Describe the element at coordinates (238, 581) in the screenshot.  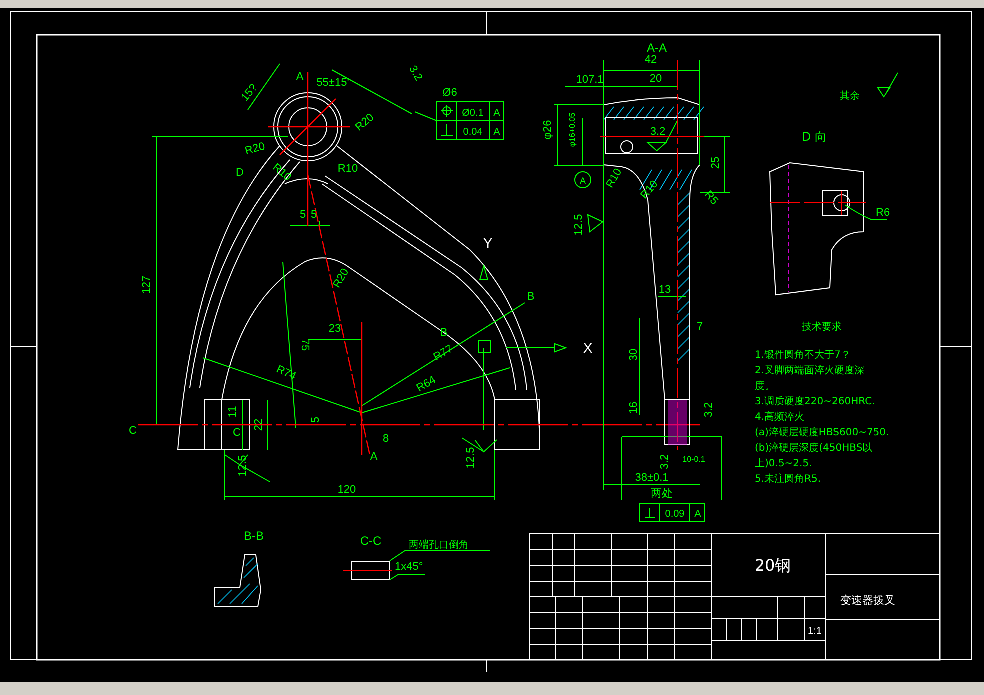
I see `section-bb-drawing` at that location.